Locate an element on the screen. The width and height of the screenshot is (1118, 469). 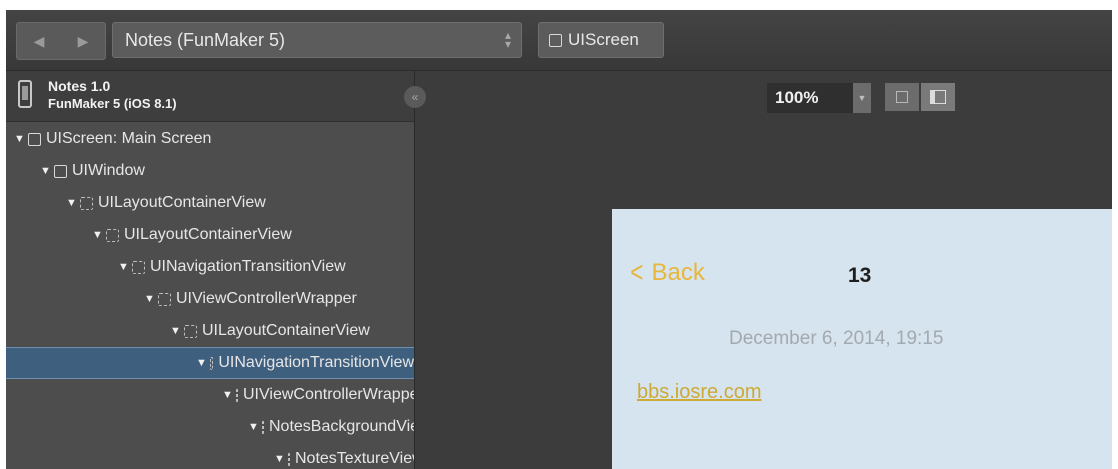
back-label: Back is located at coordinates (678, 272).